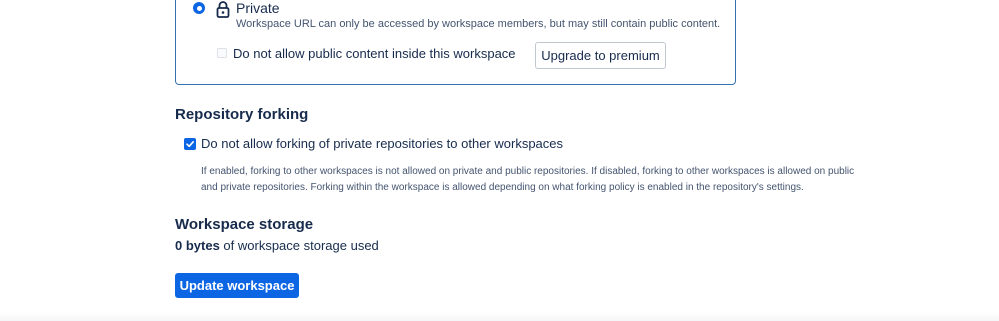  I want to click on repository-forking-heading: Repository forking, so click(242, 114).